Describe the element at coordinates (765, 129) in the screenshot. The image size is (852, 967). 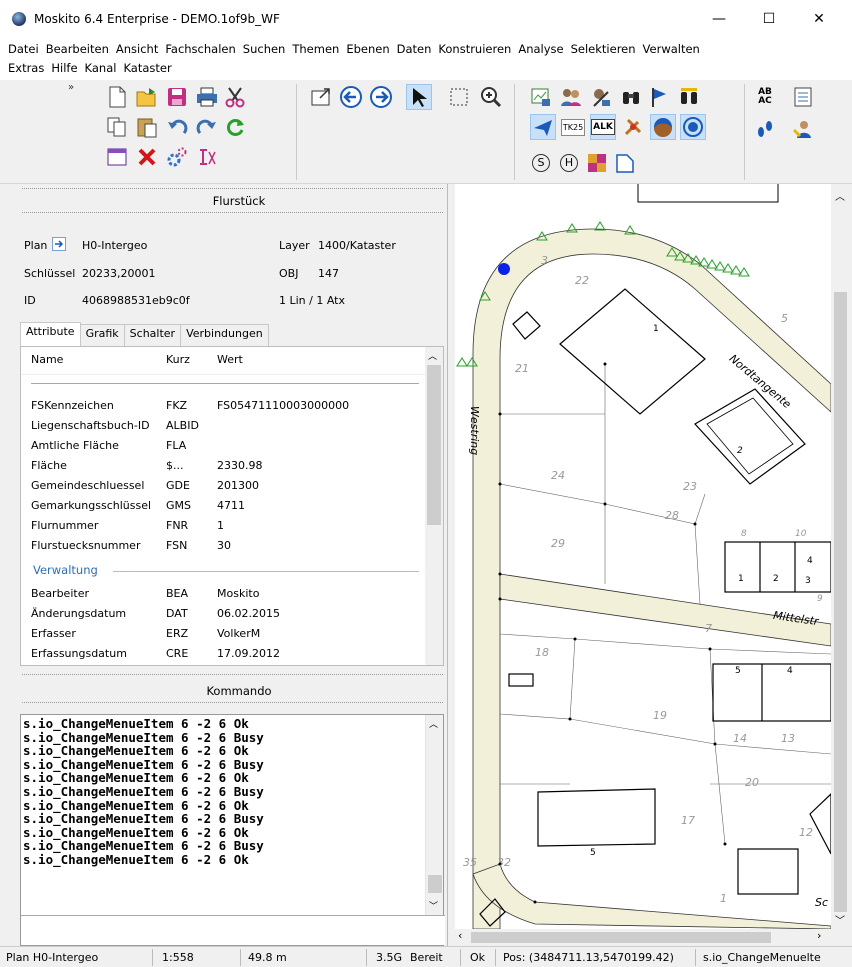
I see `footprints-icon` at that location.